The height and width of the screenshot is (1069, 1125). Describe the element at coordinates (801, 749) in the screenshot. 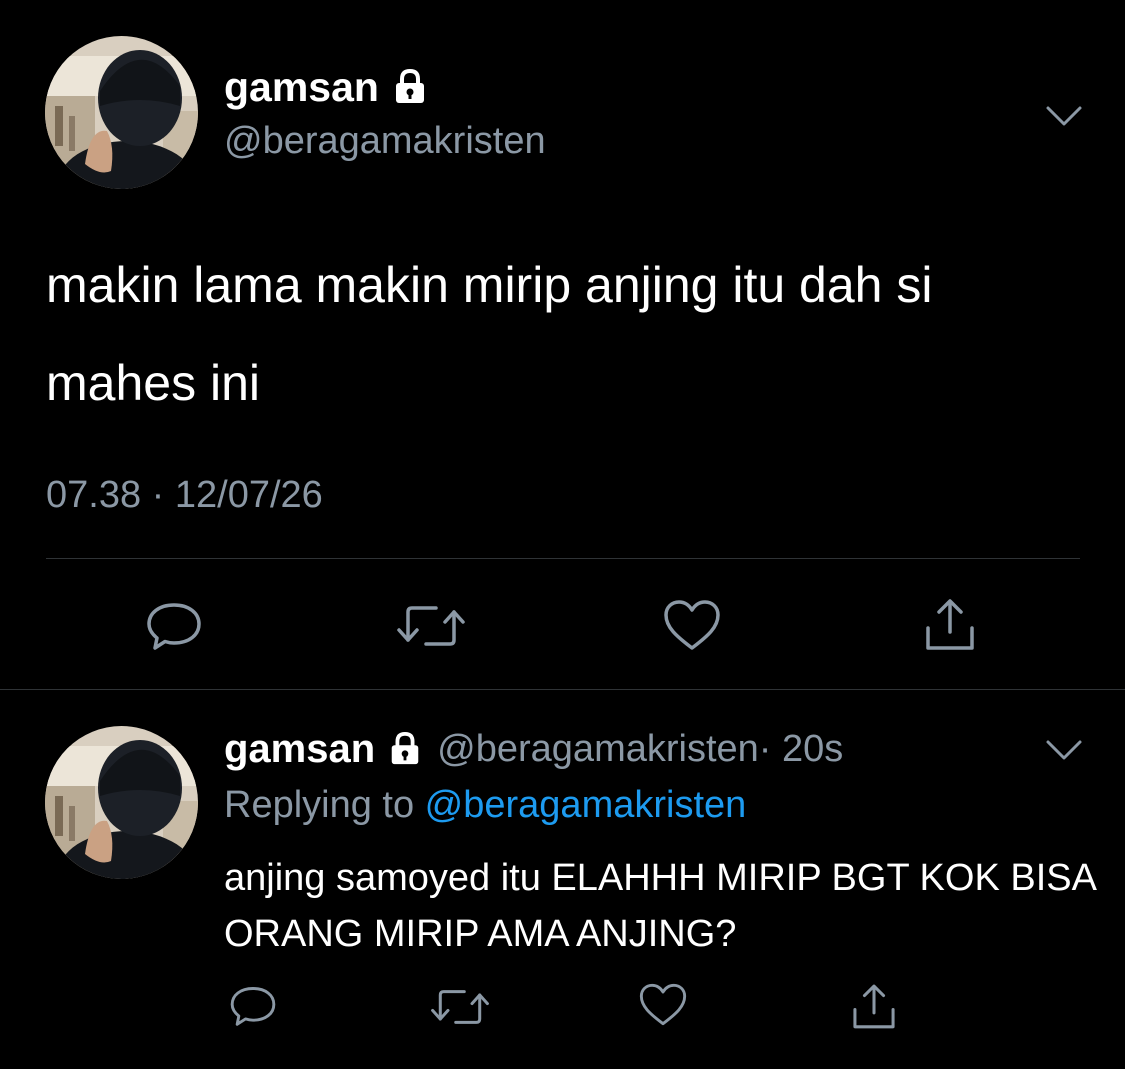

I see `timestamp: · 20s` at that location.